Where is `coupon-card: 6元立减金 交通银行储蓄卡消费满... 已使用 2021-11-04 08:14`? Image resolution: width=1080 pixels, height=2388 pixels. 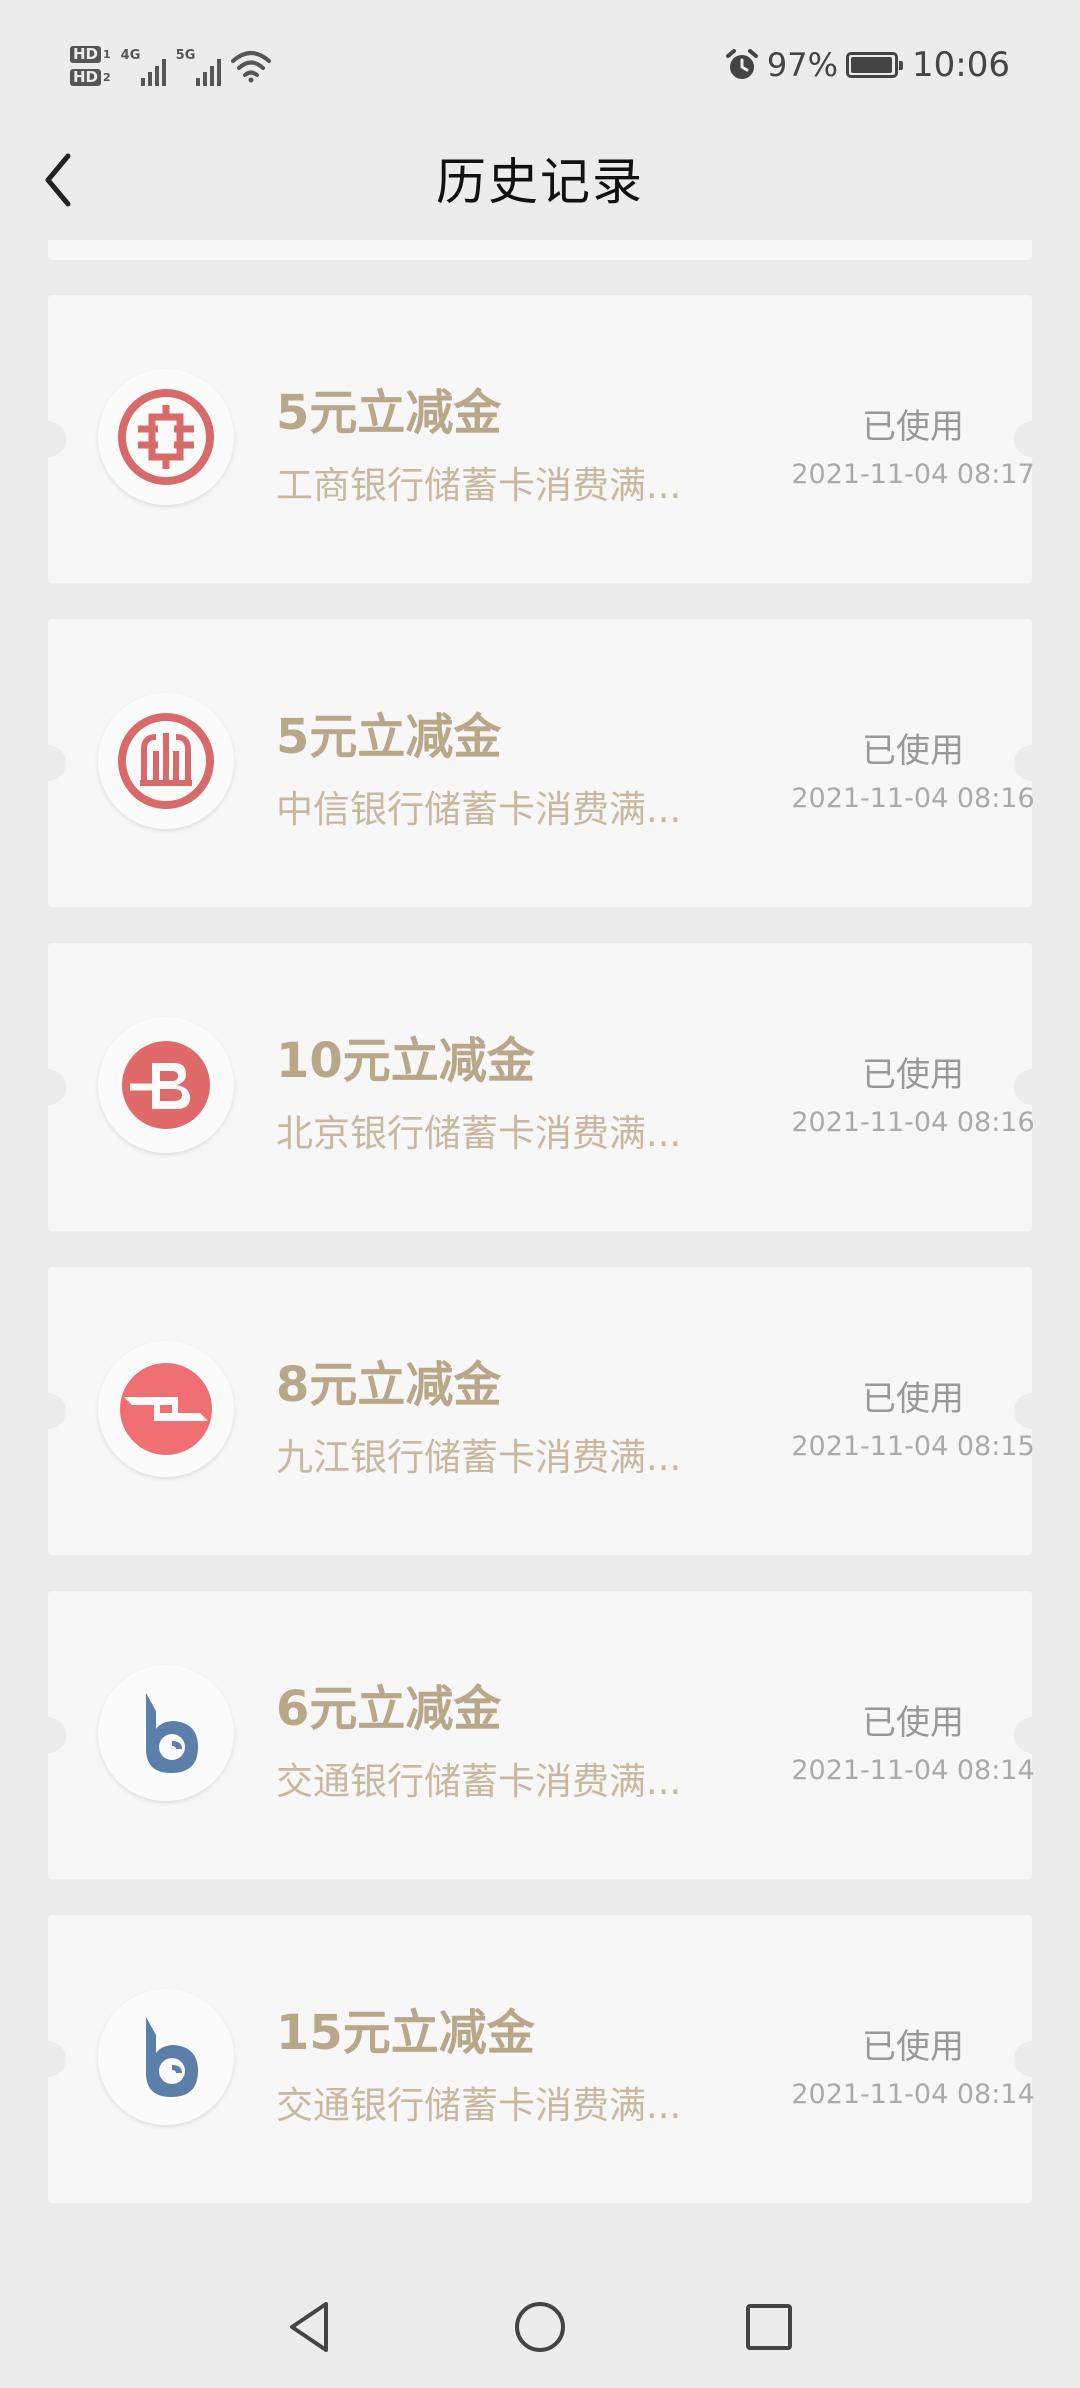
coupon-card: 6元立减金 交通银行储蓄卡消费满... 已使用 2021-11-04 08:14 is located at coordinates (540, 1735).